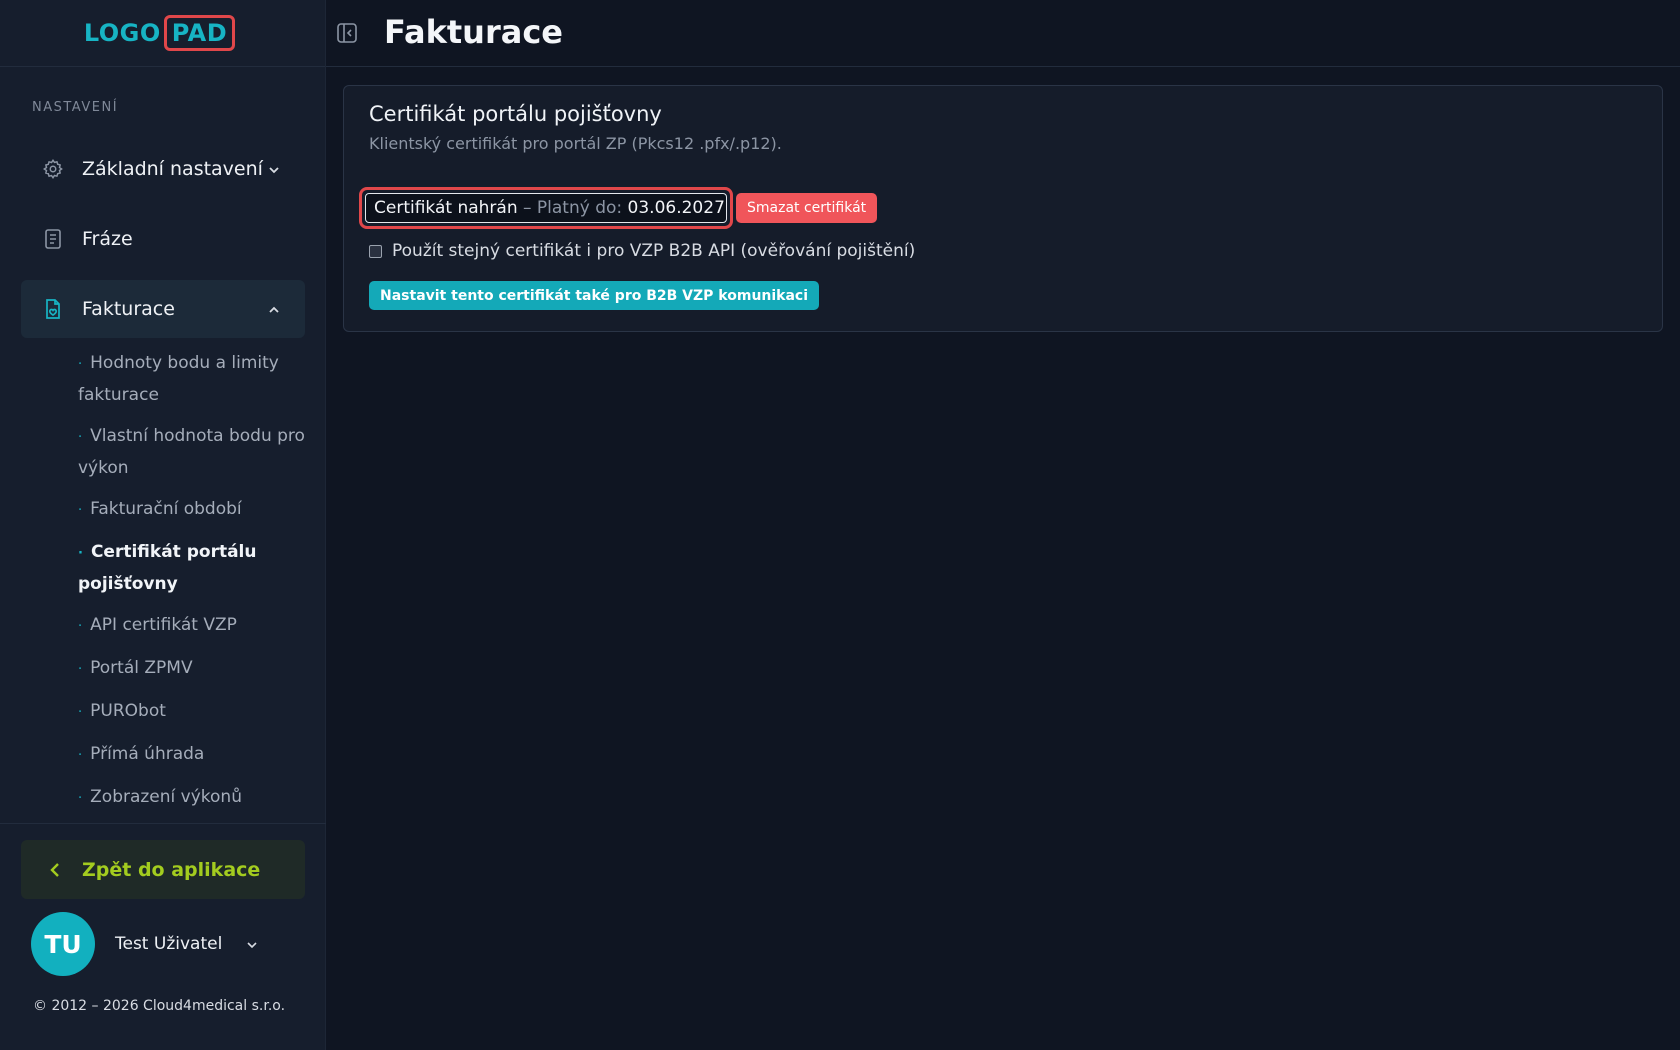 Image resolution: width=1680 pixels, height=1050 pixels. What do you see at coordinates (274, 309) in the screenshot?
I see `chevron-up-icon` at bounding box center [274, 309].